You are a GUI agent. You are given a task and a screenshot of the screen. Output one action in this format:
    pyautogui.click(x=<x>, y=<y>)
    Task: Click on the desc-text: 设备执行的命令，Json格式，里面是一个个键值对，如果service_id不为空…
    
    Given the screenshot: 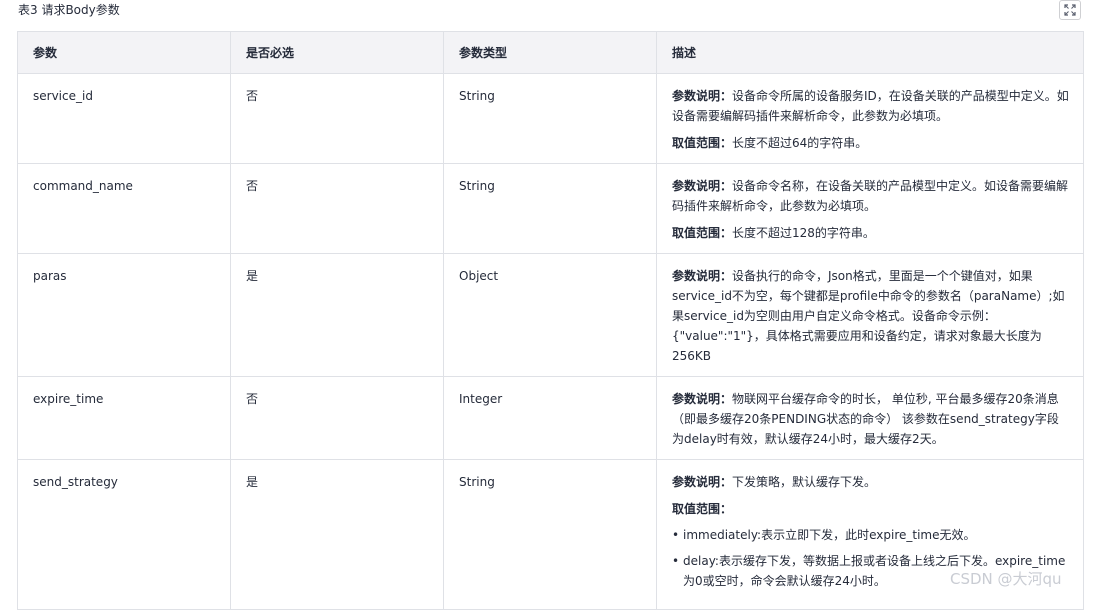 What is the action you would take?
    pyautogui.click(x=868, y=316)
    